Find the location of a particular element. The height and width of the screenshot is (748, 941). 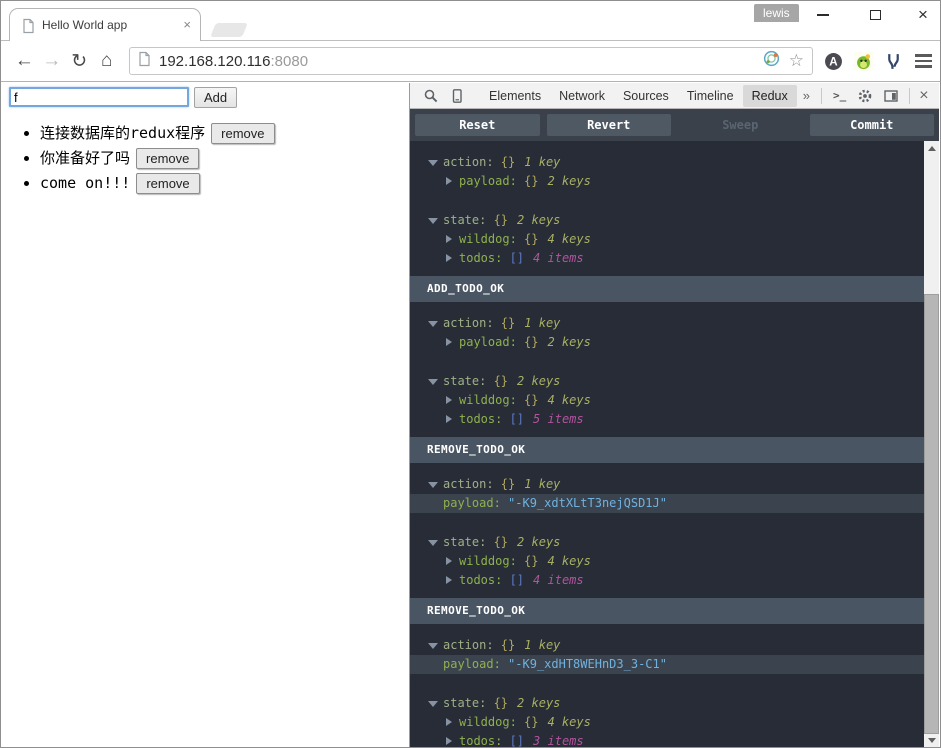

browser-tab: Hello World app × is located at coordinates (105, 24).